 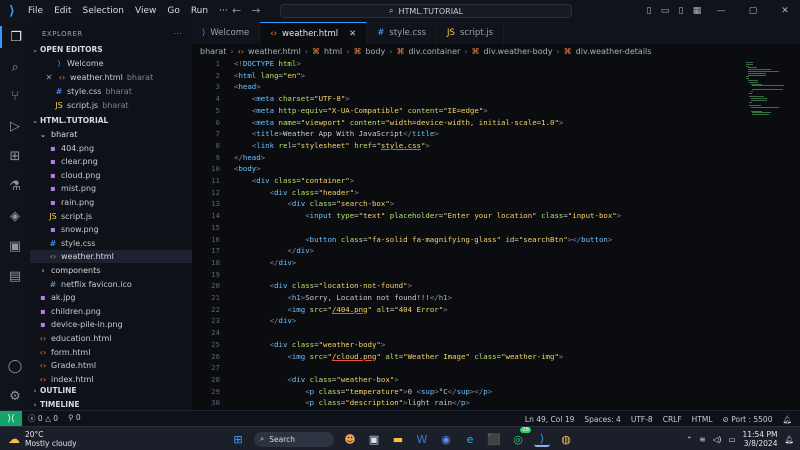 I want to click on tree-file: ▪ cloud.png, so click(x=111, y=175).